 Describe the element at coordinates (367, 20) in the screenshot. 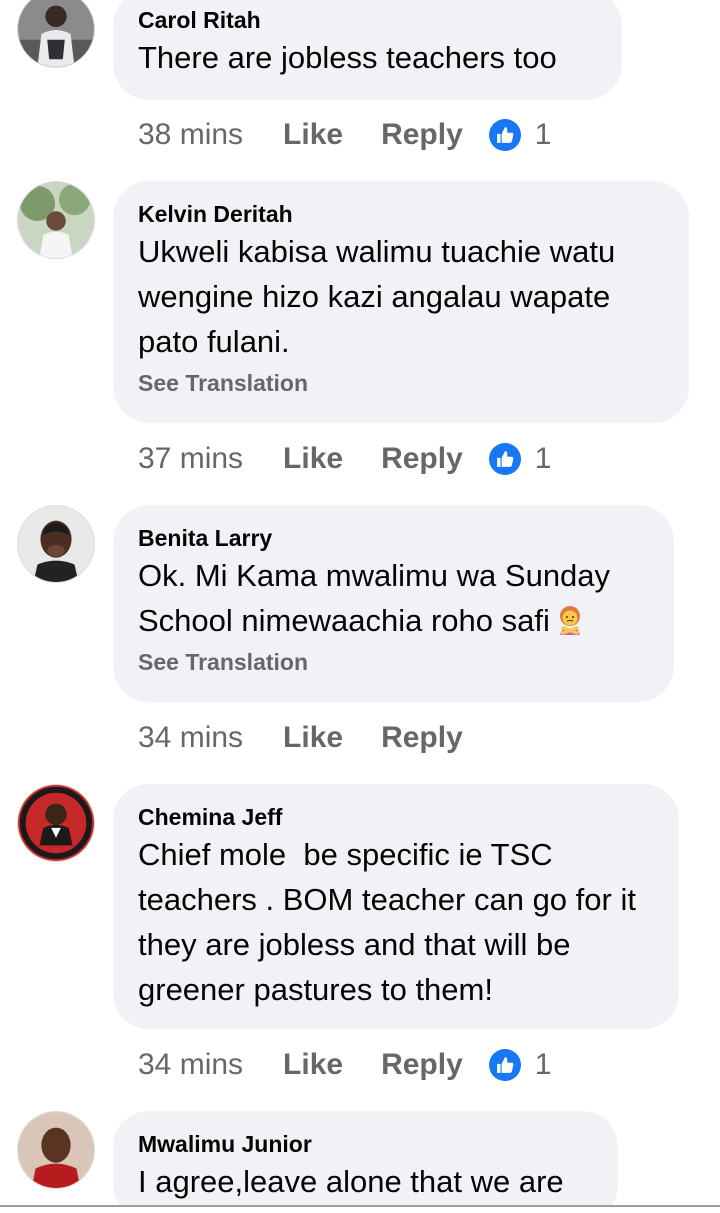

I see `comment-author: Carol Ritah` at that location.